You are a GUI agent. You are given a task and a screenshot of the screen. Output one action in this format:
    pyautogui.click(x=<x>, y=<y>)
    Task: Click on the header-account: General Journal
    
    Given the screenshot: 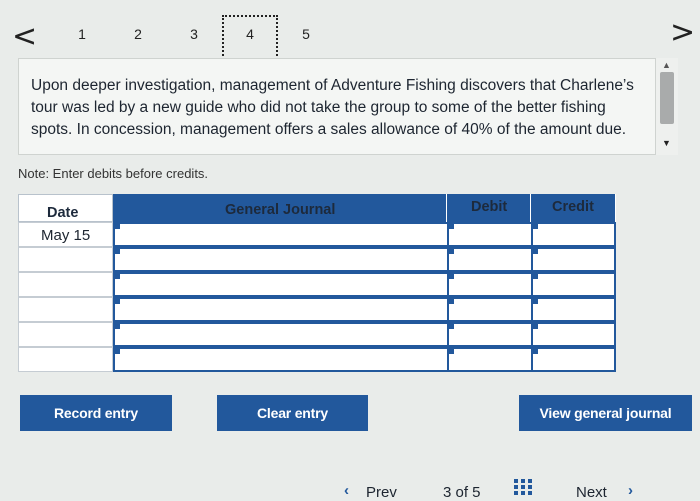 What is the action you would take?
    pyautogui.click(x=280, y=208)
    